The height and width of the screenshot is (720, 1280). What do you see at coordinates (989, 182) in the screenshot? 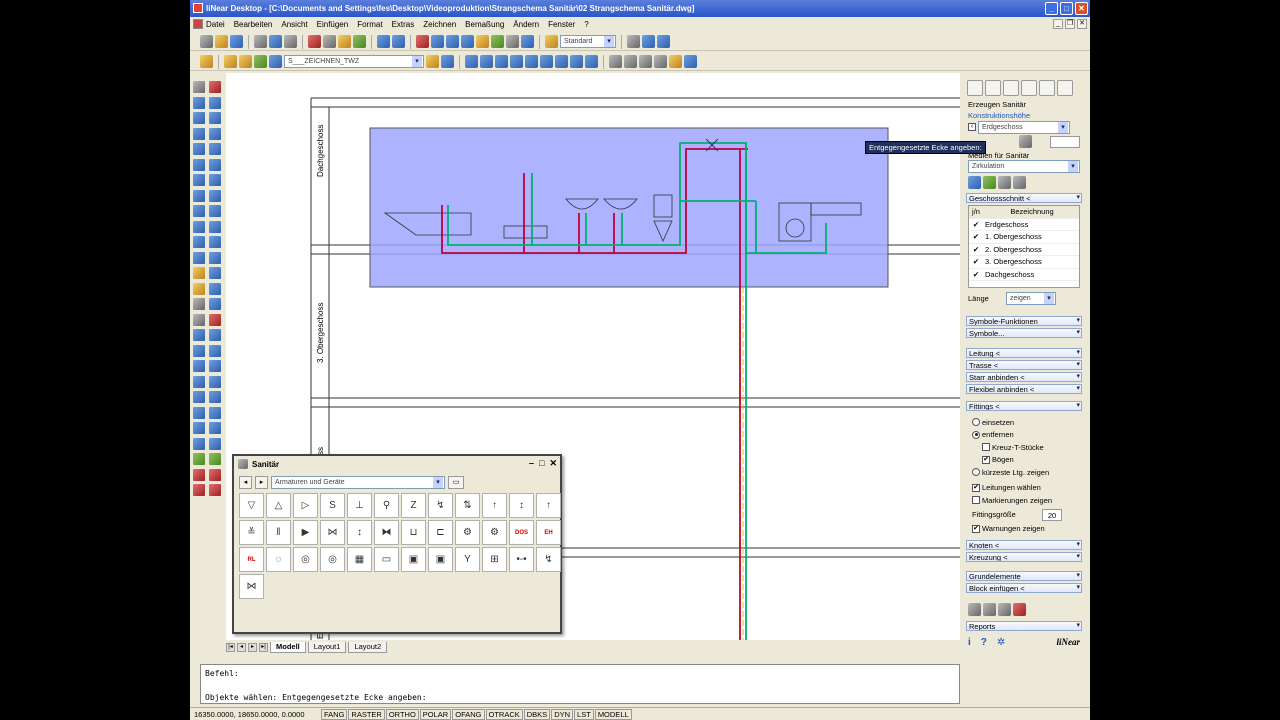
I see `symbol-select-icon` at bounding box center [989, 182].